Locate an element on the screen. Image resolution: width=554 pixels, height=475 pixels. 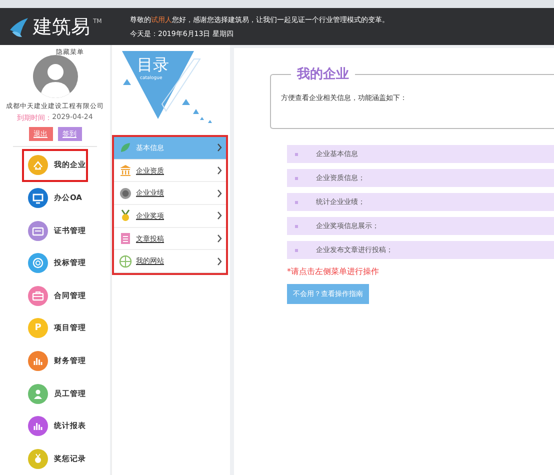
icon-letter: P is located at coordinates (38, 329).